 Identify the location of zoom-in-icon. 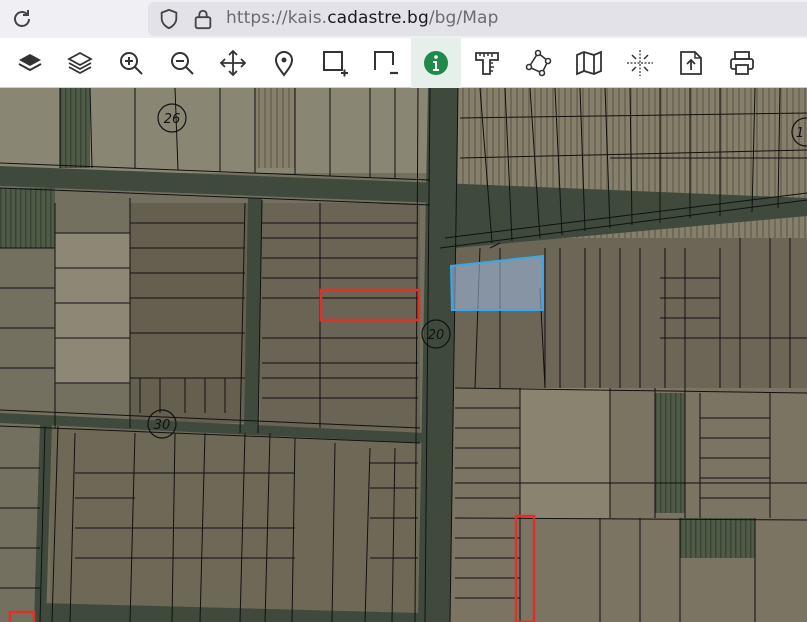
(131, 63).